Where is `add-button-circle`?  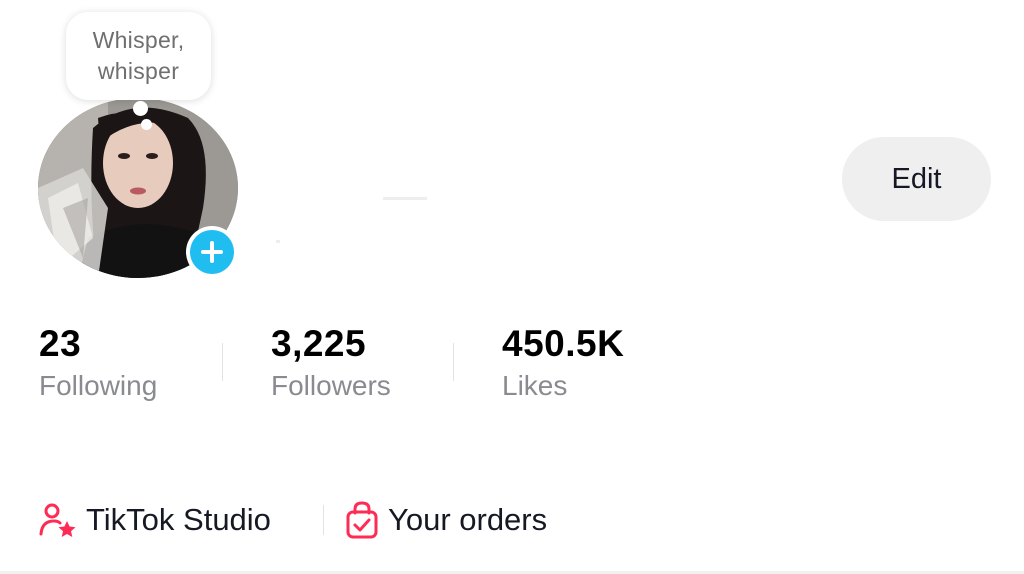 add-button-circle is located at coordinates (212, 252).